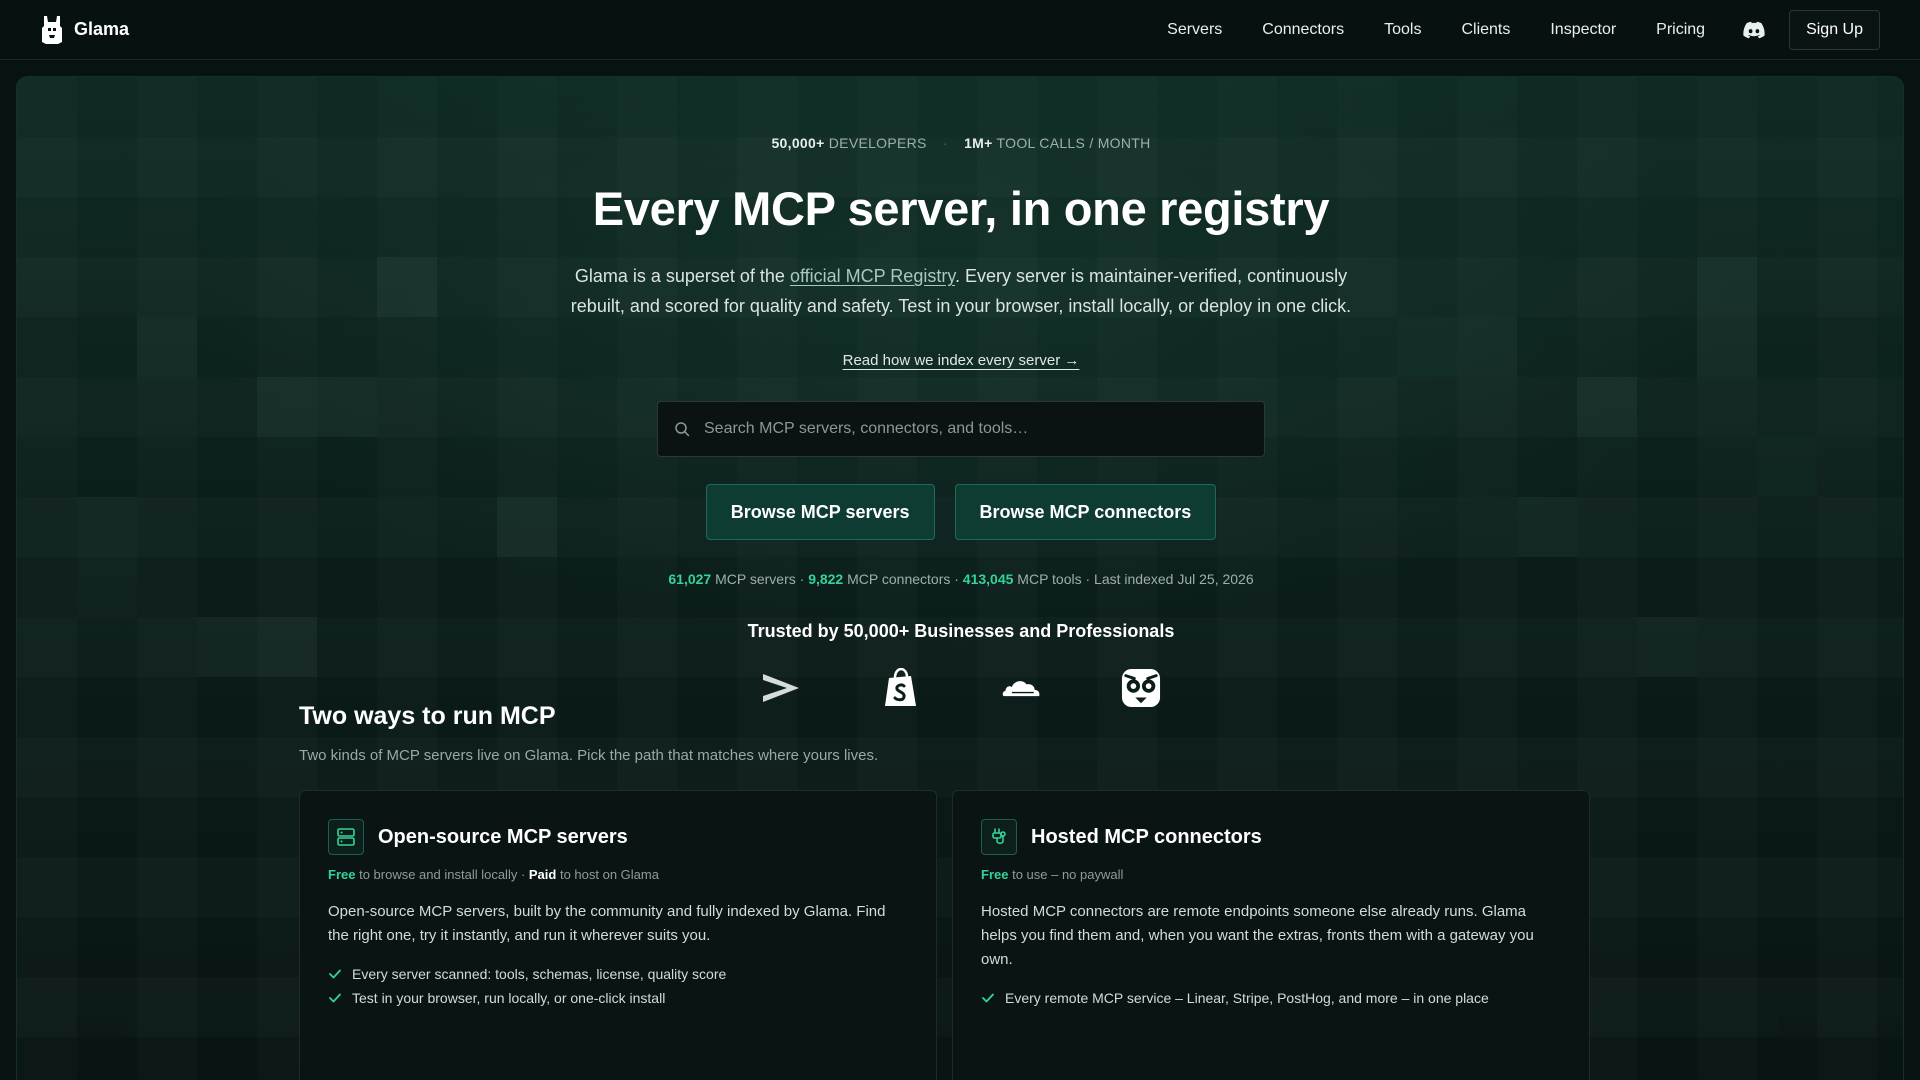  I want to click on read-index-link-wrap: Read how we index every server →, so click(960, 360).